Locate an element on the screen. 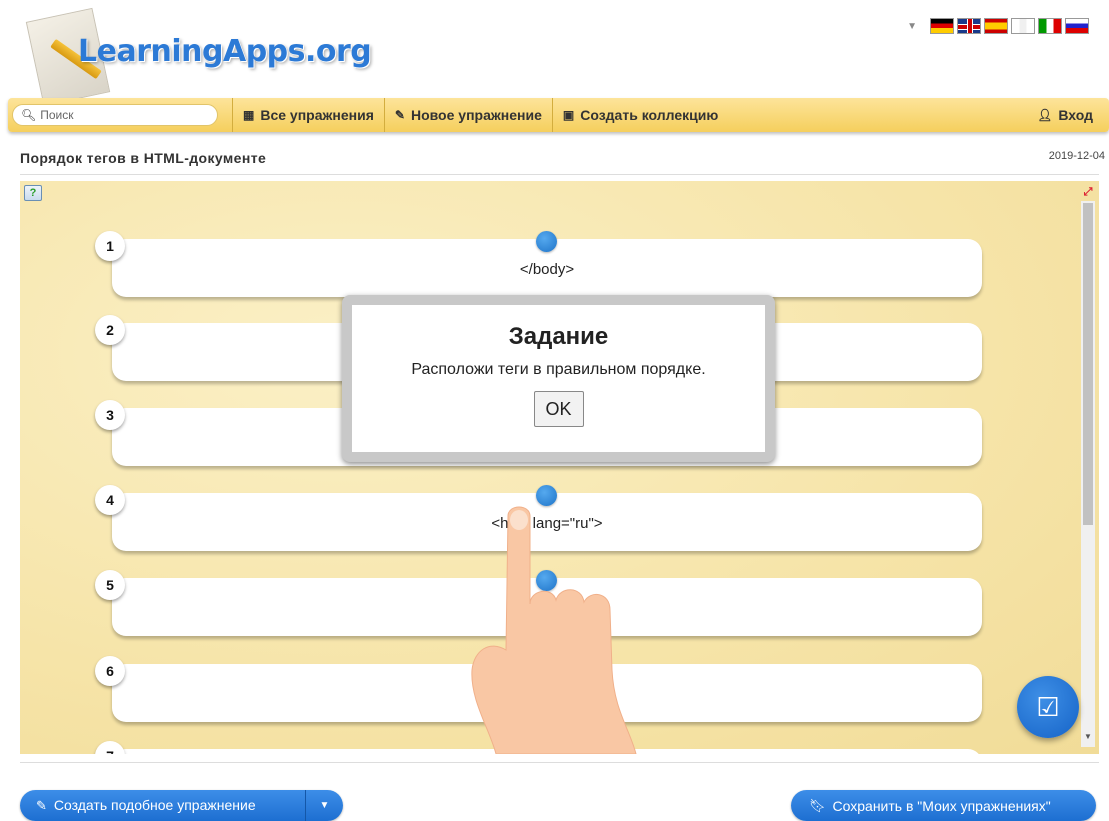  logo: LearningApps.org is located at coordinates (200, 57).